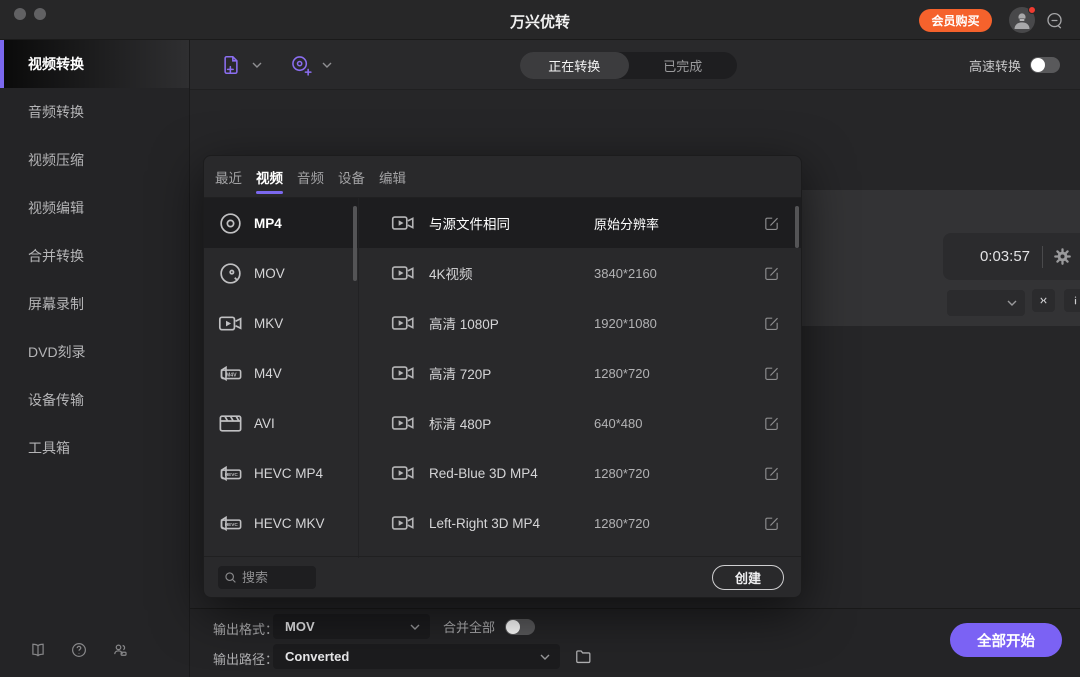 The height and width of the screenshot is (677, 1080). What do you see at coordinates (994, 66) in the screenshot?
I see `highspeed-label: 高速转换` at bounding box center [994, 66].